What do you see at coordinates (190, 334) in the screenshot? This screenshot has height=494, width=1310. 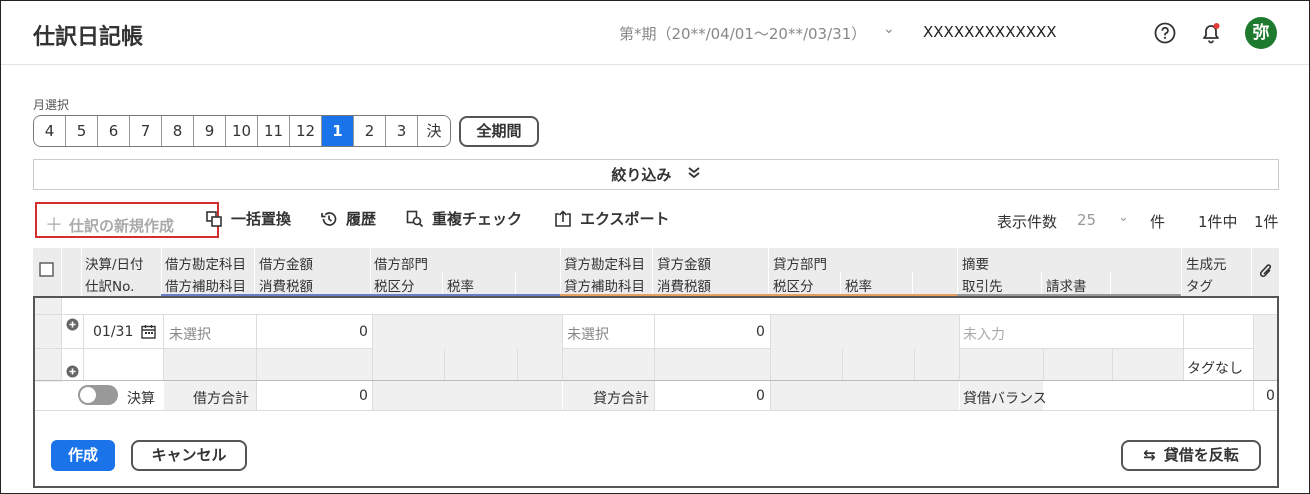 I see `debit-account-select: 未選択` at bounding box center [190, 334].